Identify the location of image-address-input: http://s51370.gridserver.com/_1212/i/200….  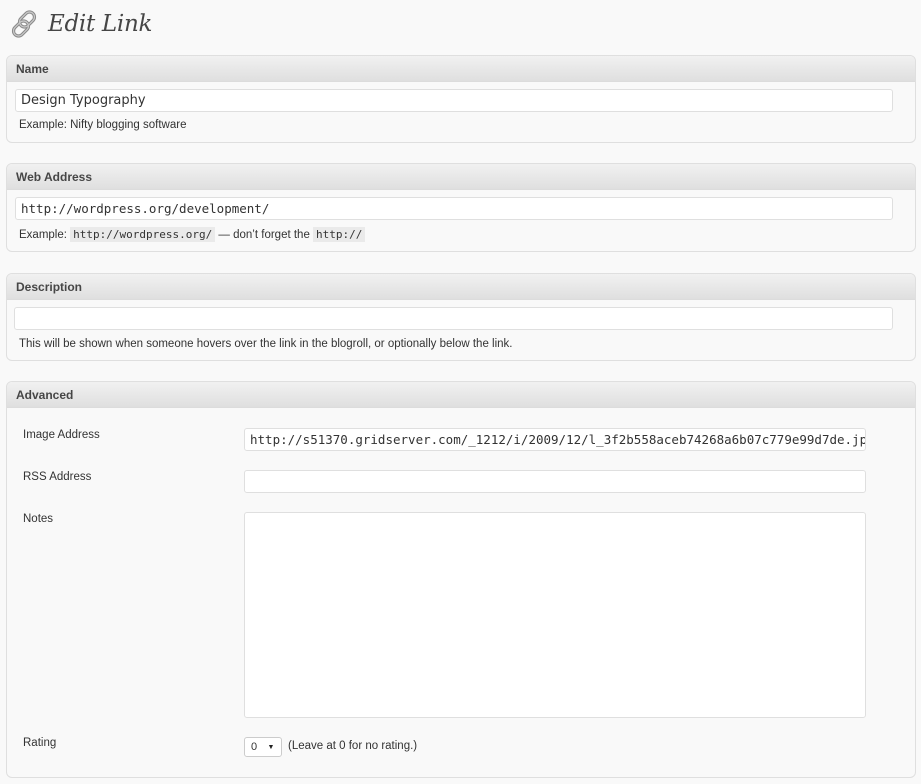
(555, 439).